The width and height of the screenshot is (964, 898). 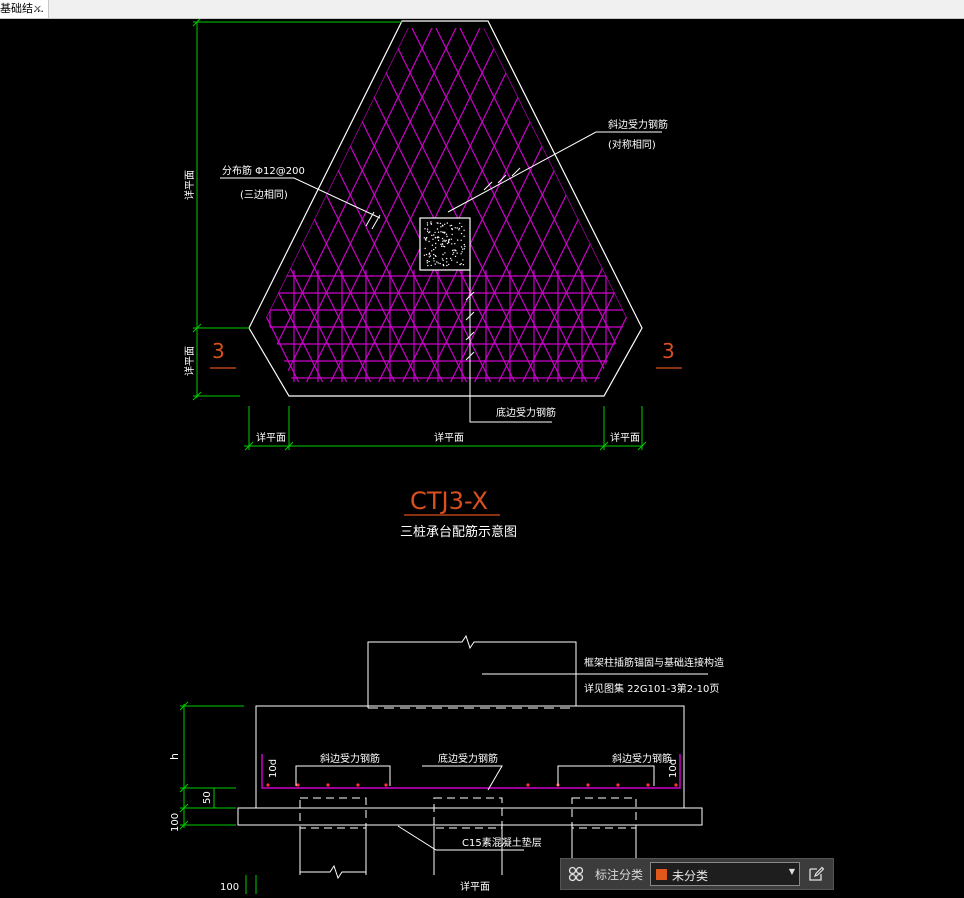 I want to click on bottom-rebar-label-section: 底边受力钢筋, so click(x=468, y=758).